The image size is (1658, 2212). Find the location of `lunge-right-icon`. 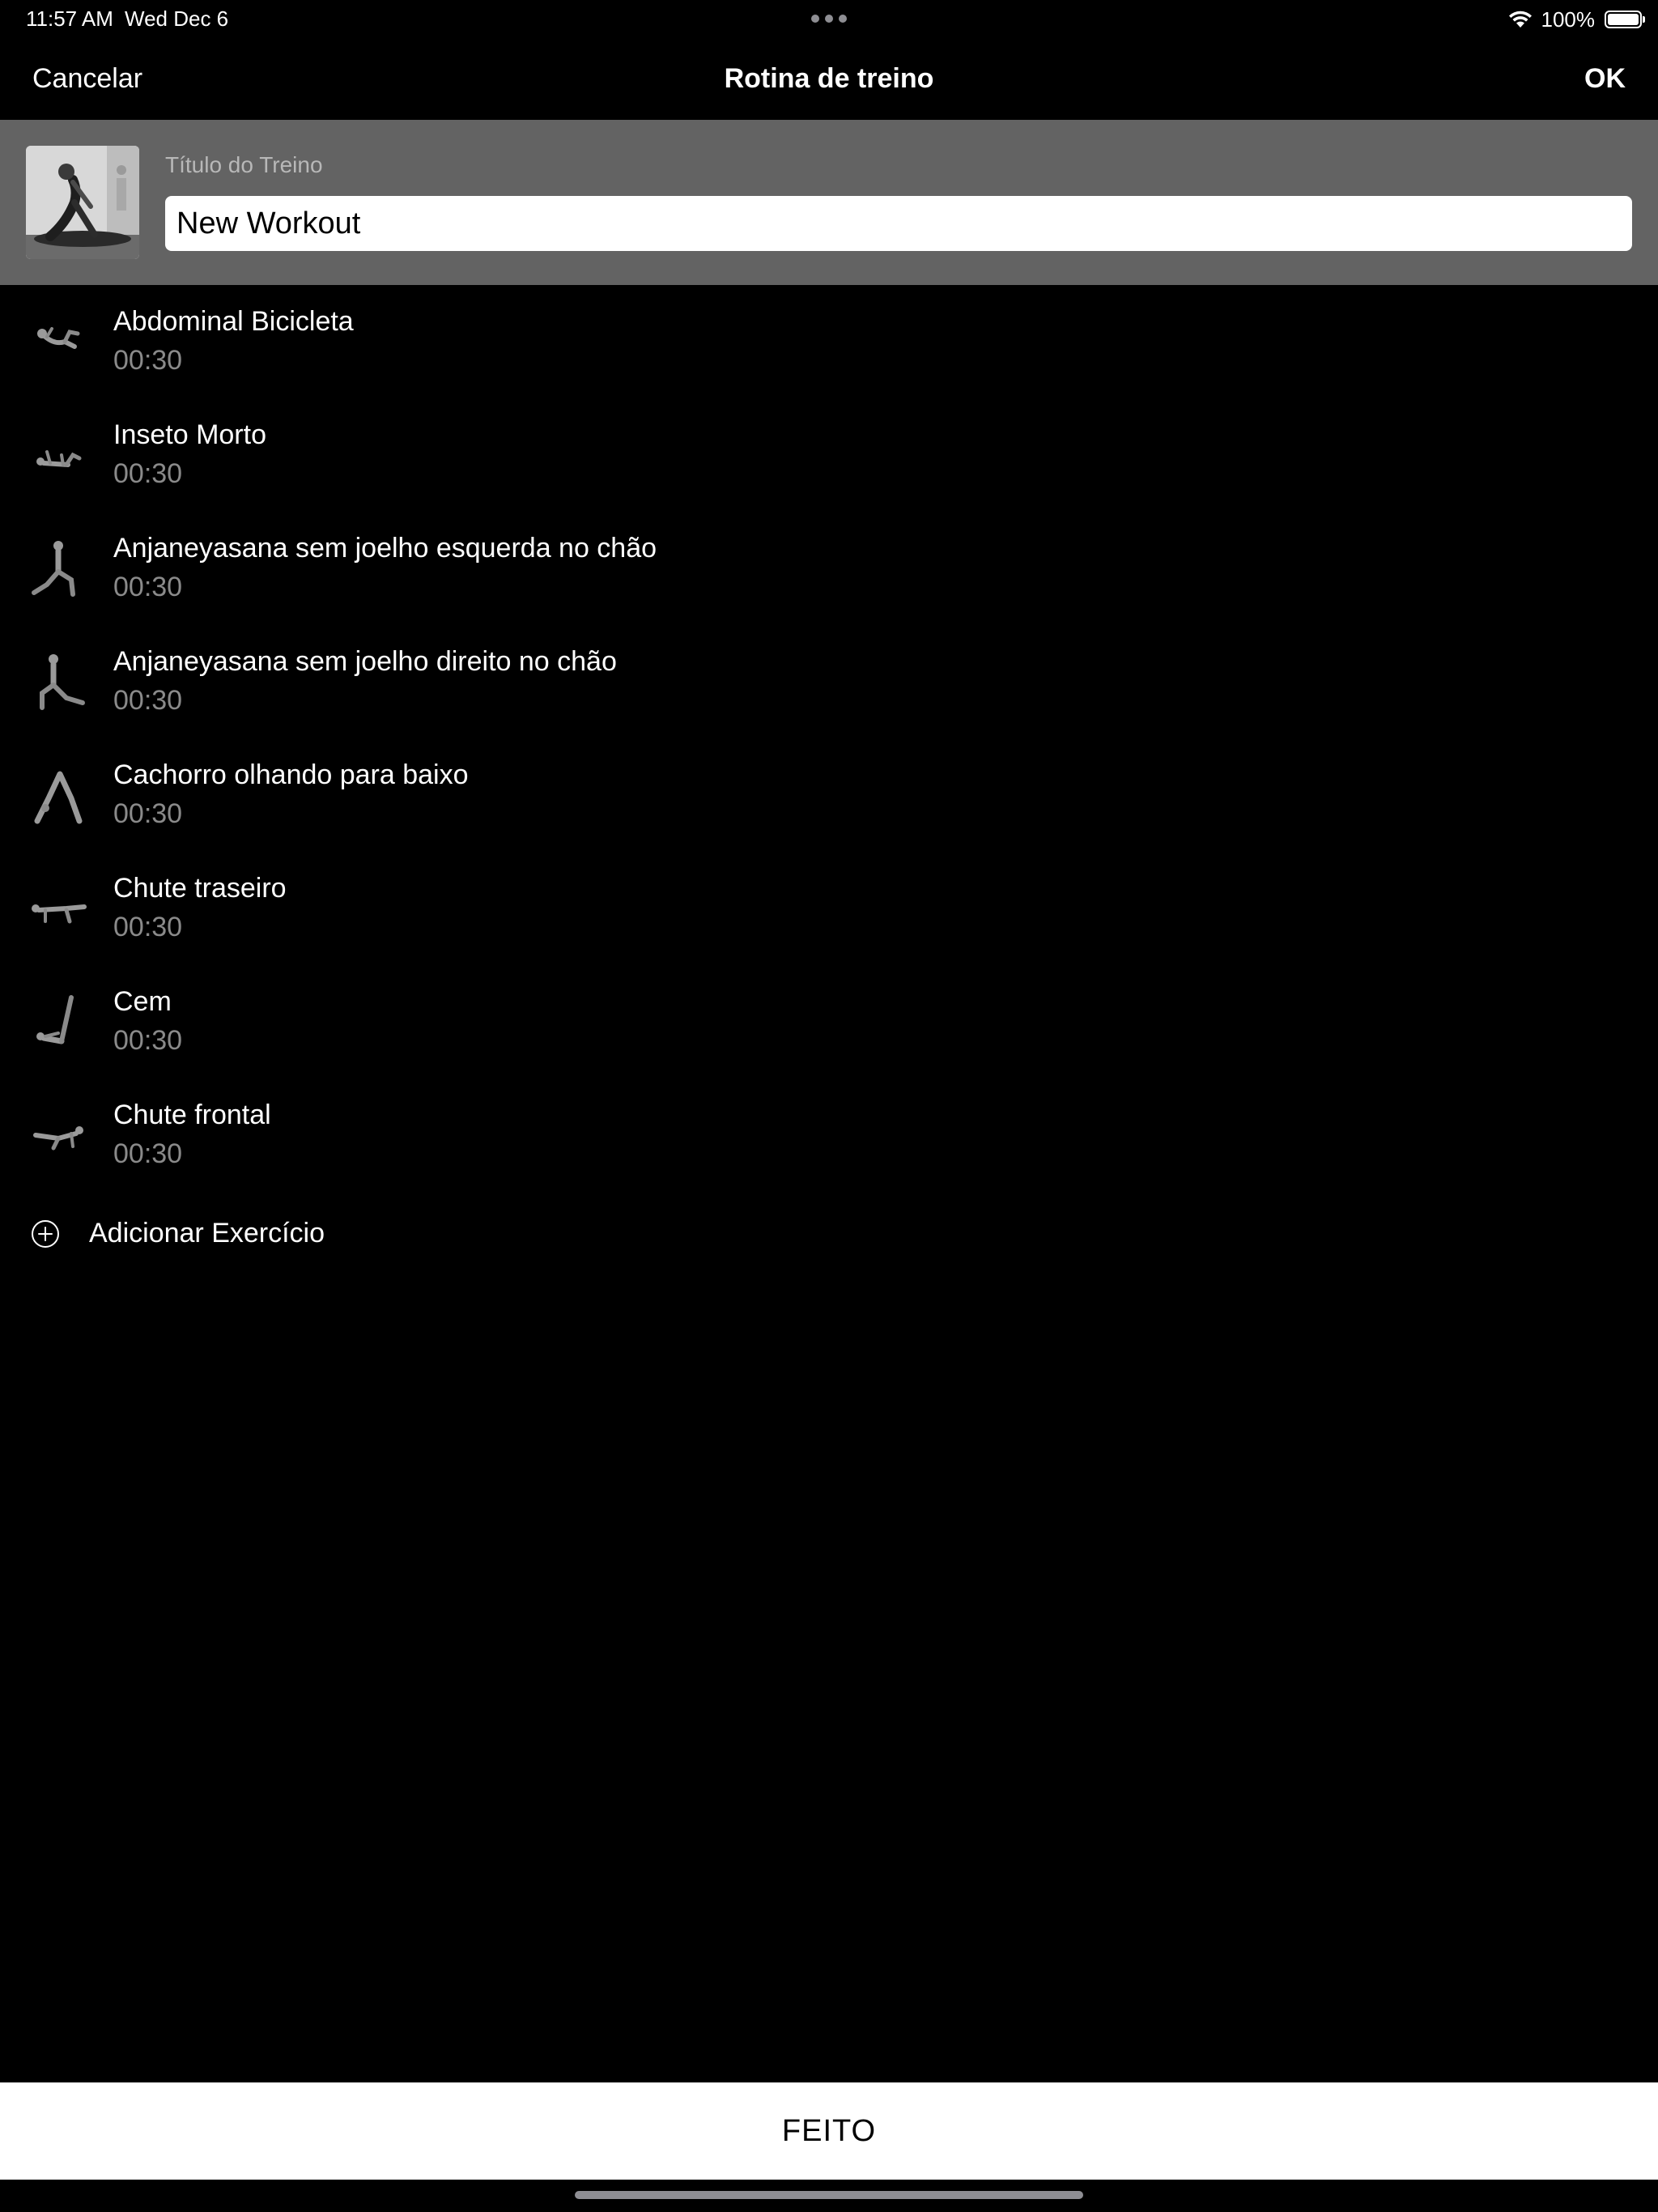

lunge-right-icon is located at coordinates (62, 682).